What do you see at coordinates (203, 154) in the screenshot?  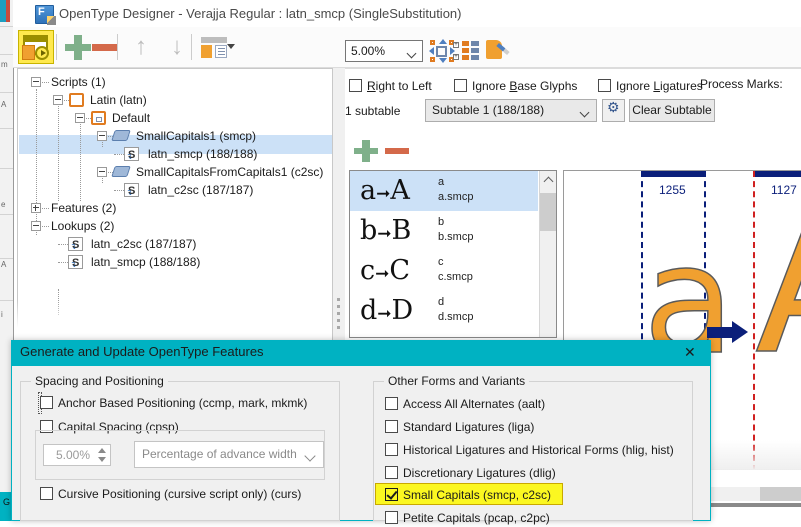 I see `tree-node-label: latn_smcp (188/188)` at bounding box center [203, 154].